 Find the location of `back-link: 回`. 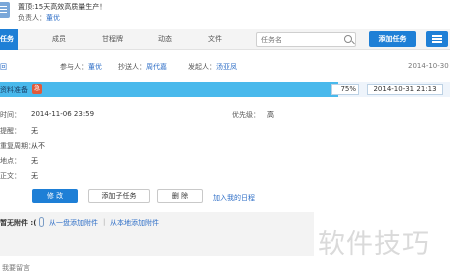

back-link: 回 is located at coordinates (3, 67).